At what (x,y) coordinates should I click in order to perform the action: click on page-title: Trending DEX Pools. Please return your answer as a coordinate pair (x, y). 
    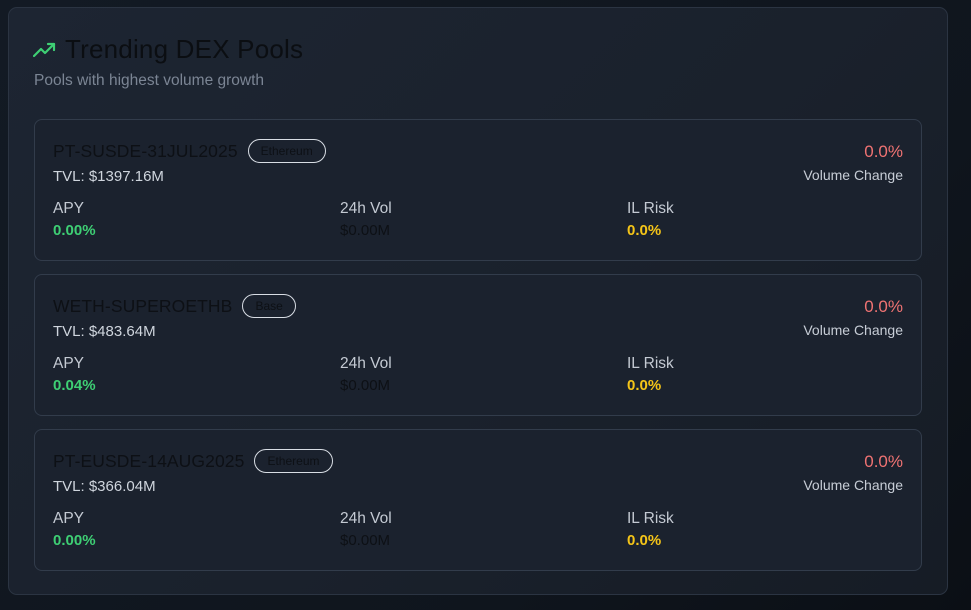
    Looking at the image, I should click on (184, 49).